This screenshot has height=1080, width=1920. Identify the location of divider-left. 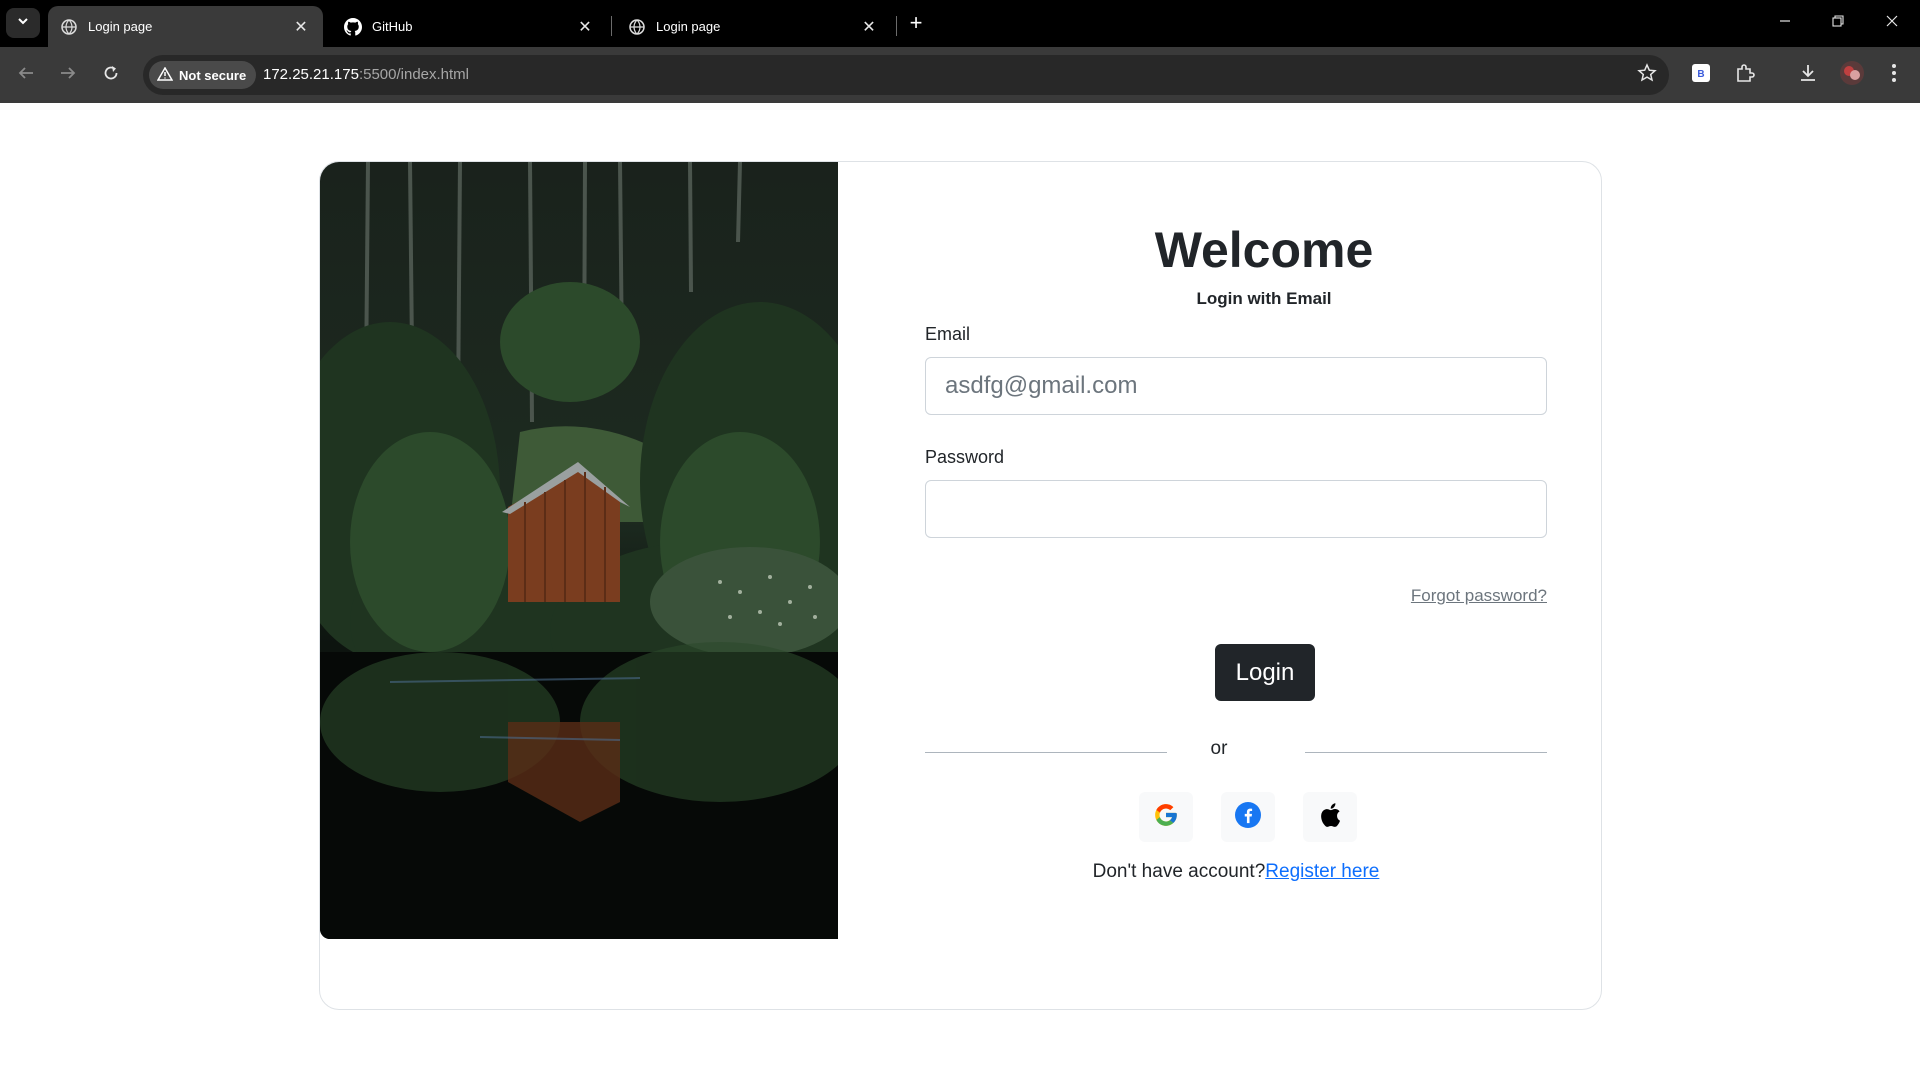
(1046, 752).